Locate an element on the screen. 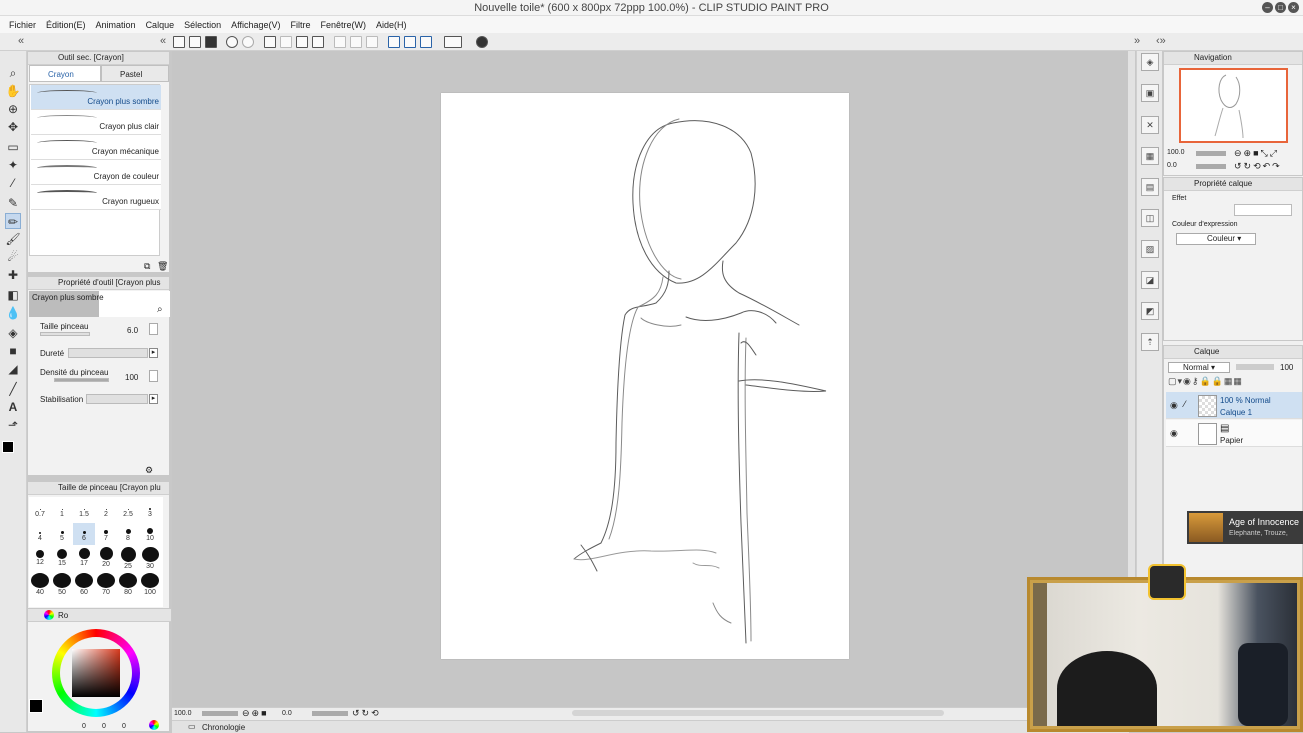  expression-color-dropdown: Couleur ▾ is located at coordinates (1216, 239).